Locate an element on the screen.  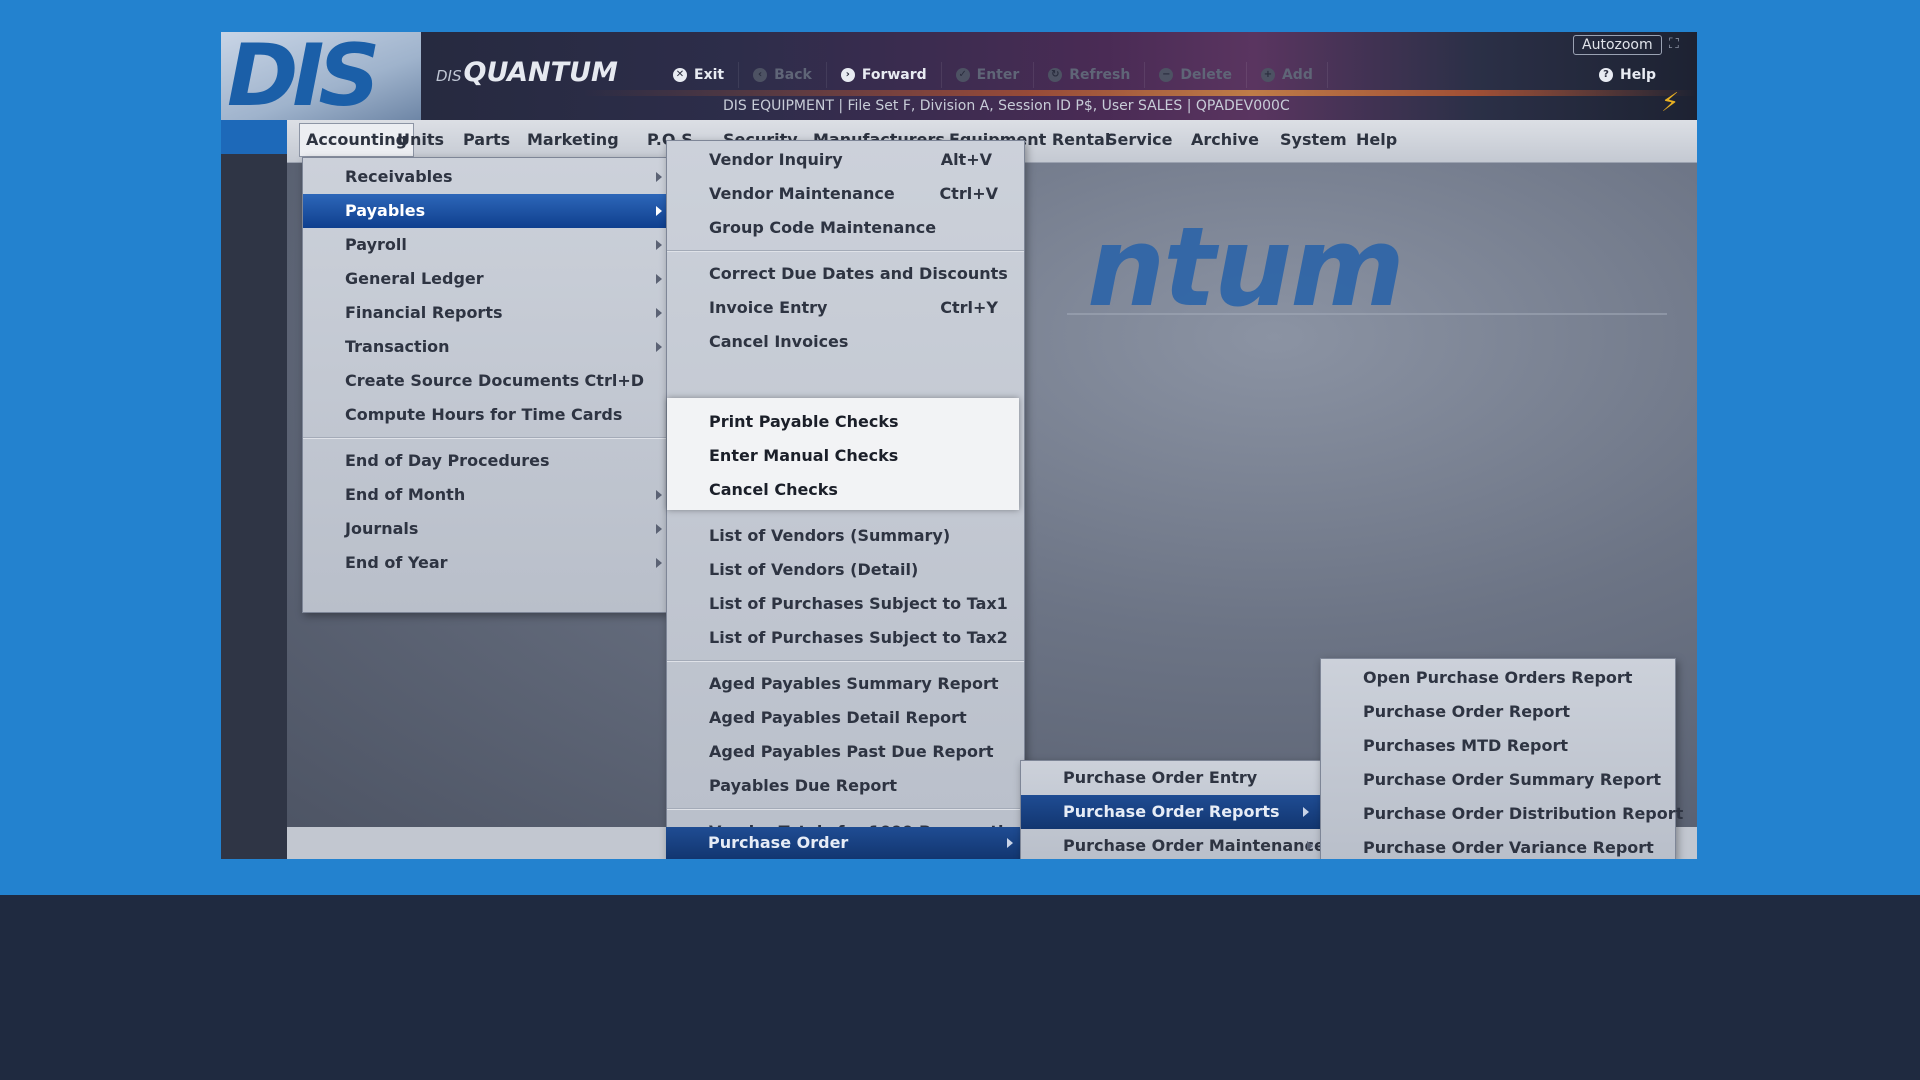
menu-item-enter-manual-checks: Enter Manual Checks is located at coordinates (845, 456).